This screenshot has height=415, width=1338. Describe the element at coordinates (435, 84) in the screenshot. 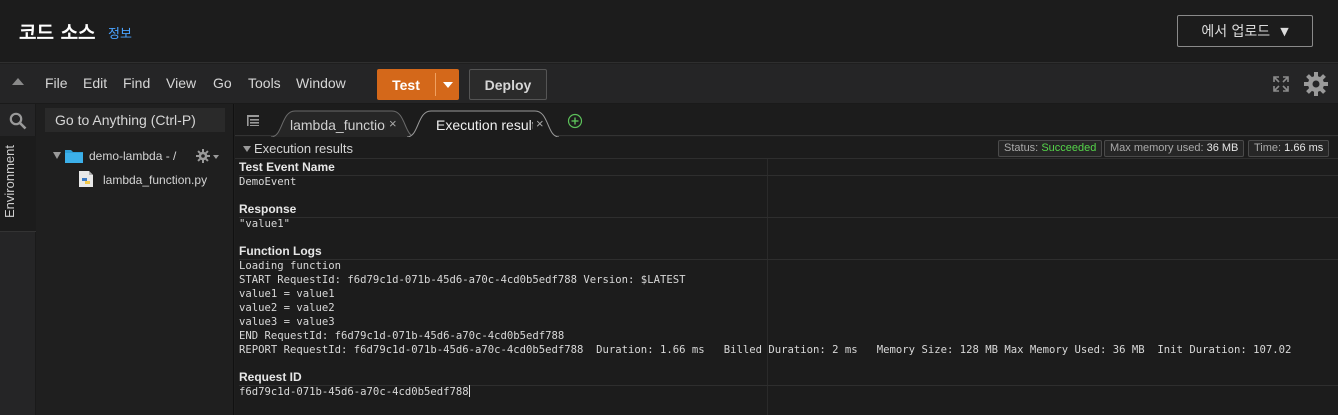

I see `test-button-divider` at that location.